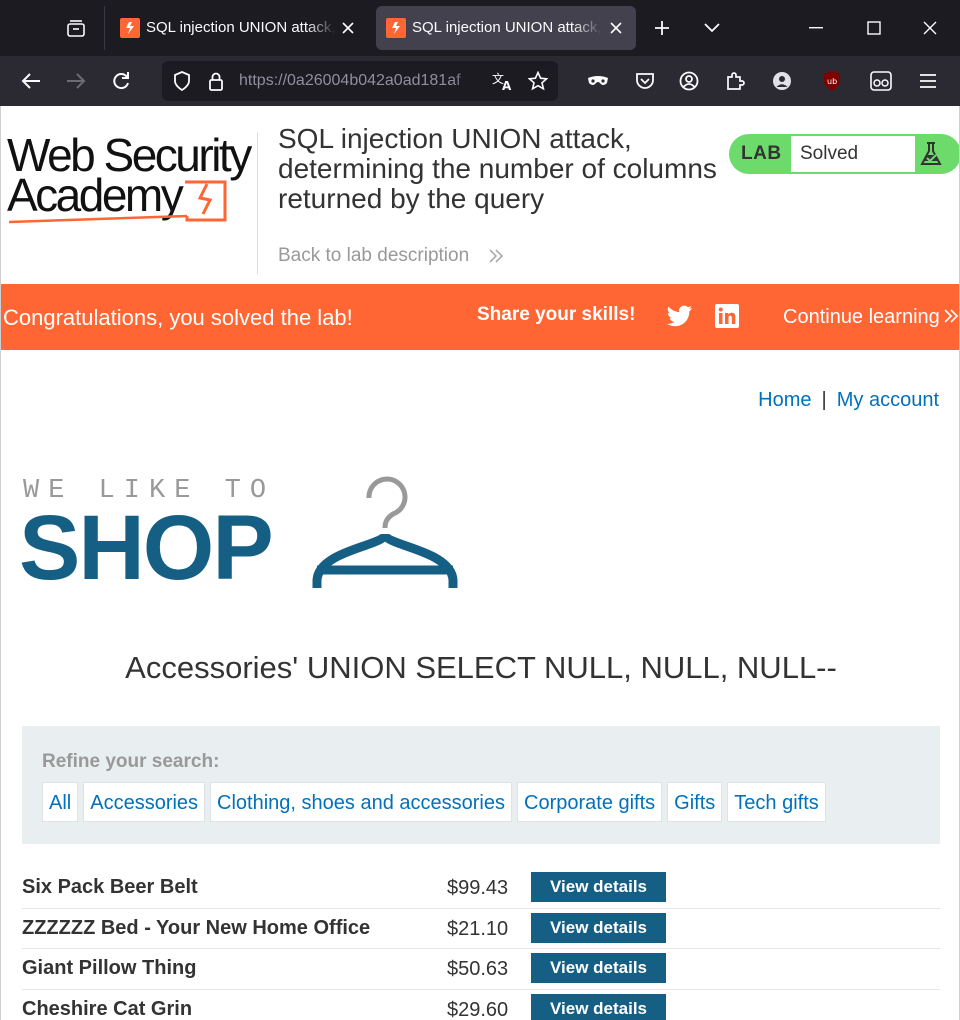  Describe the element at coordinates (196, 927) in the screenshot. I see `product-name: ZZZZZZ Bed - Your New Home Office` at that location.